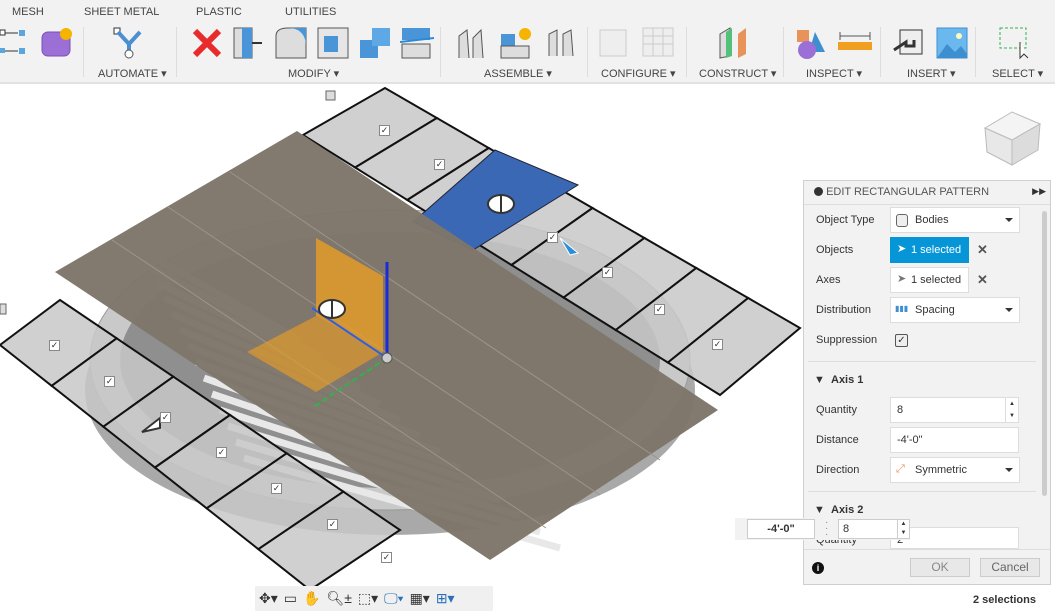  Describe the element at coordinates (330, 95) in the screenshot. I see `browser-toggle-icon` at that location.